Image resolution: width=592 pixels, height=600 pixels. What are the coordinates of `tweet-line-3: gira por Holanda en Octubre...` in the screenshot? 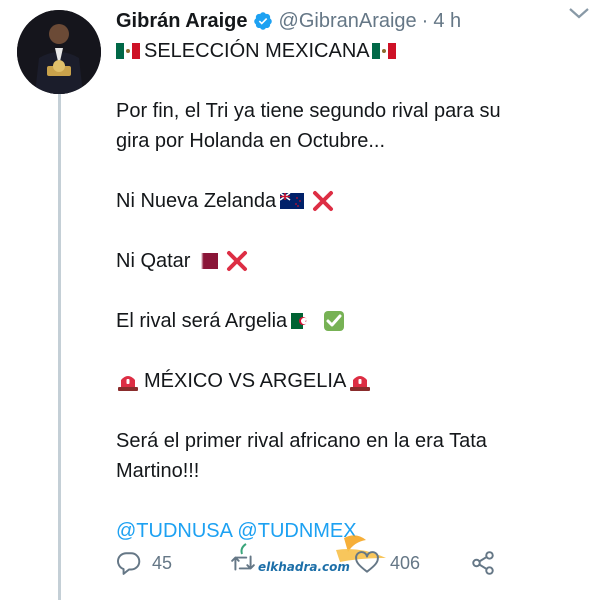 It's located at (251, 141).